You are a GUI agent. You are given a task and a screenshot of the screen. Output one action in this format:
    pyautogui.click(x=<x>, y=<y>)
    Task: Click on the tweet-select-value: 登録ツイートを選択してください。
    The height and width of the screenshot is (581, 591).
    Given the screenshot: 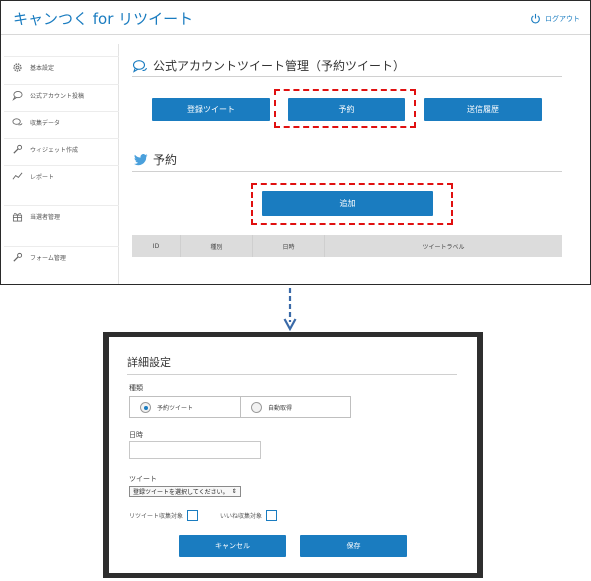 What is the action you would take?
    pyautogui.click(x=181, y=492)
    